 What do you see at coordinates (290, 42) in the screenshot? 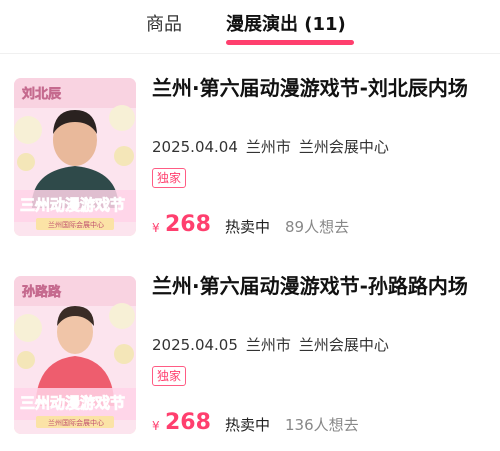
I see `active-tab-indicator` at bounding box center [290, 42].